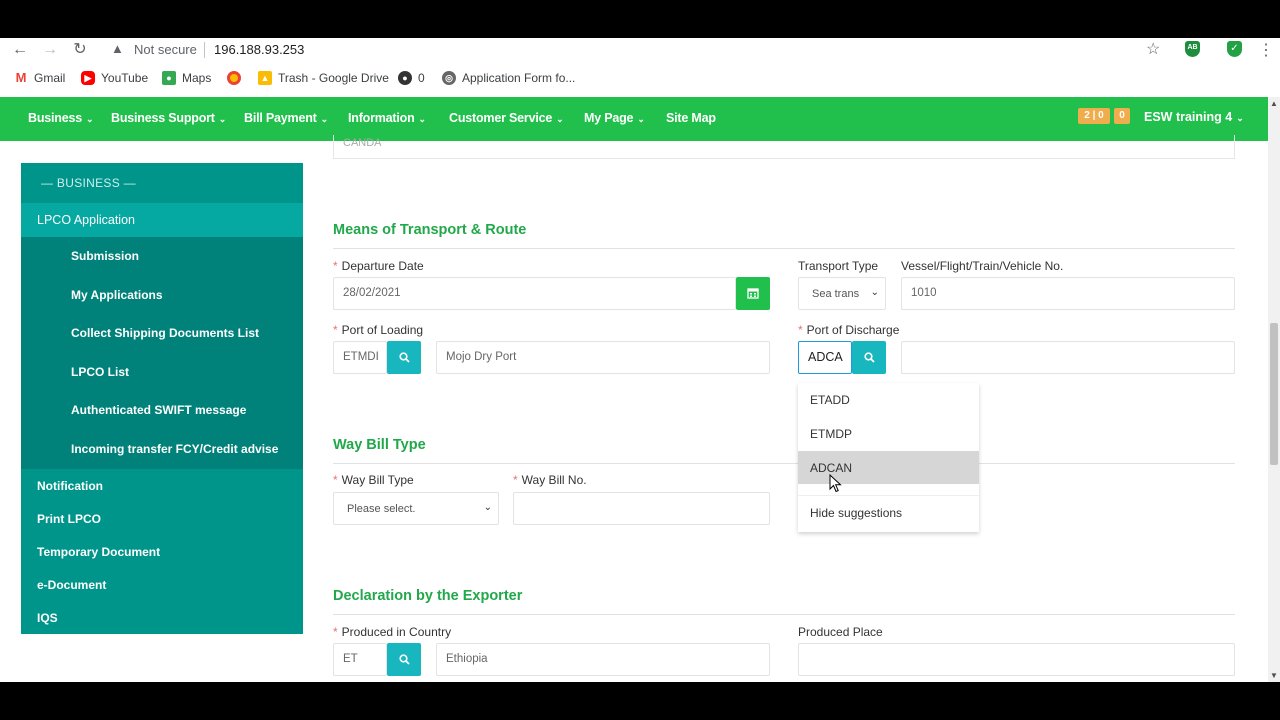  What do you see at coordinates (849, 330) in the screenshot?
I see `port-discharge-label: * Port of Discharge` at bounding box center [849, 330].